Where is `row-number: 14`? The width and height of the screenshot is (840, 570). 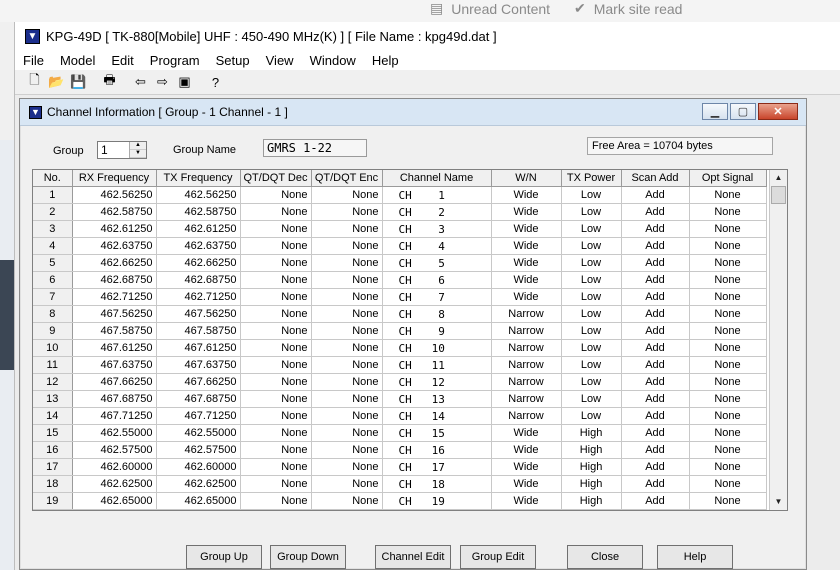
row-number: 14 is located at coordinates (53, 416).